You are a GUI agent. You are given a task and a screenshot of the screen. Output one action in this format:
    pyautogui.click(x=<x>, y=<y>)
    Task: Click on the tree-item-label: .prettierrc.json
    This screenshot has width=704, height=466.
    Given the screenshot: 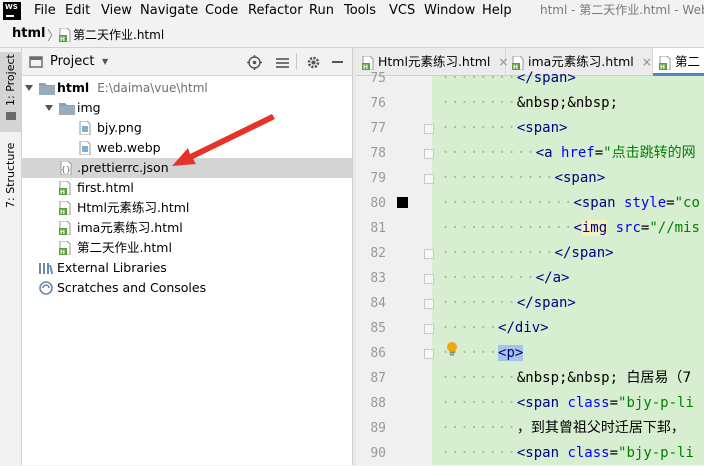 What is the action you would take?
    pyautogui.click(x=123, y=167)
    